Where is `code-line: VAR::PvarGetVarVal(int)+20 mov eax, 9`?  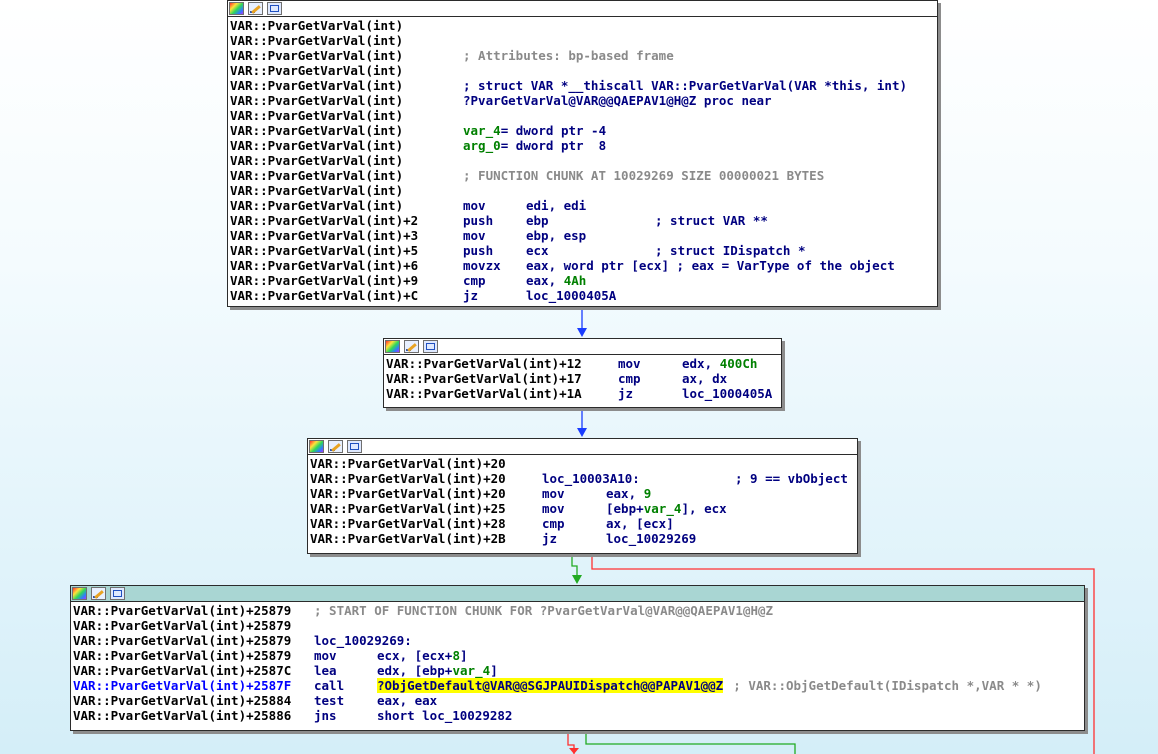 code-line: VAR::PvarGetVarVal(int)+20 mov eax, 9 is located at coordinates (582, 493).